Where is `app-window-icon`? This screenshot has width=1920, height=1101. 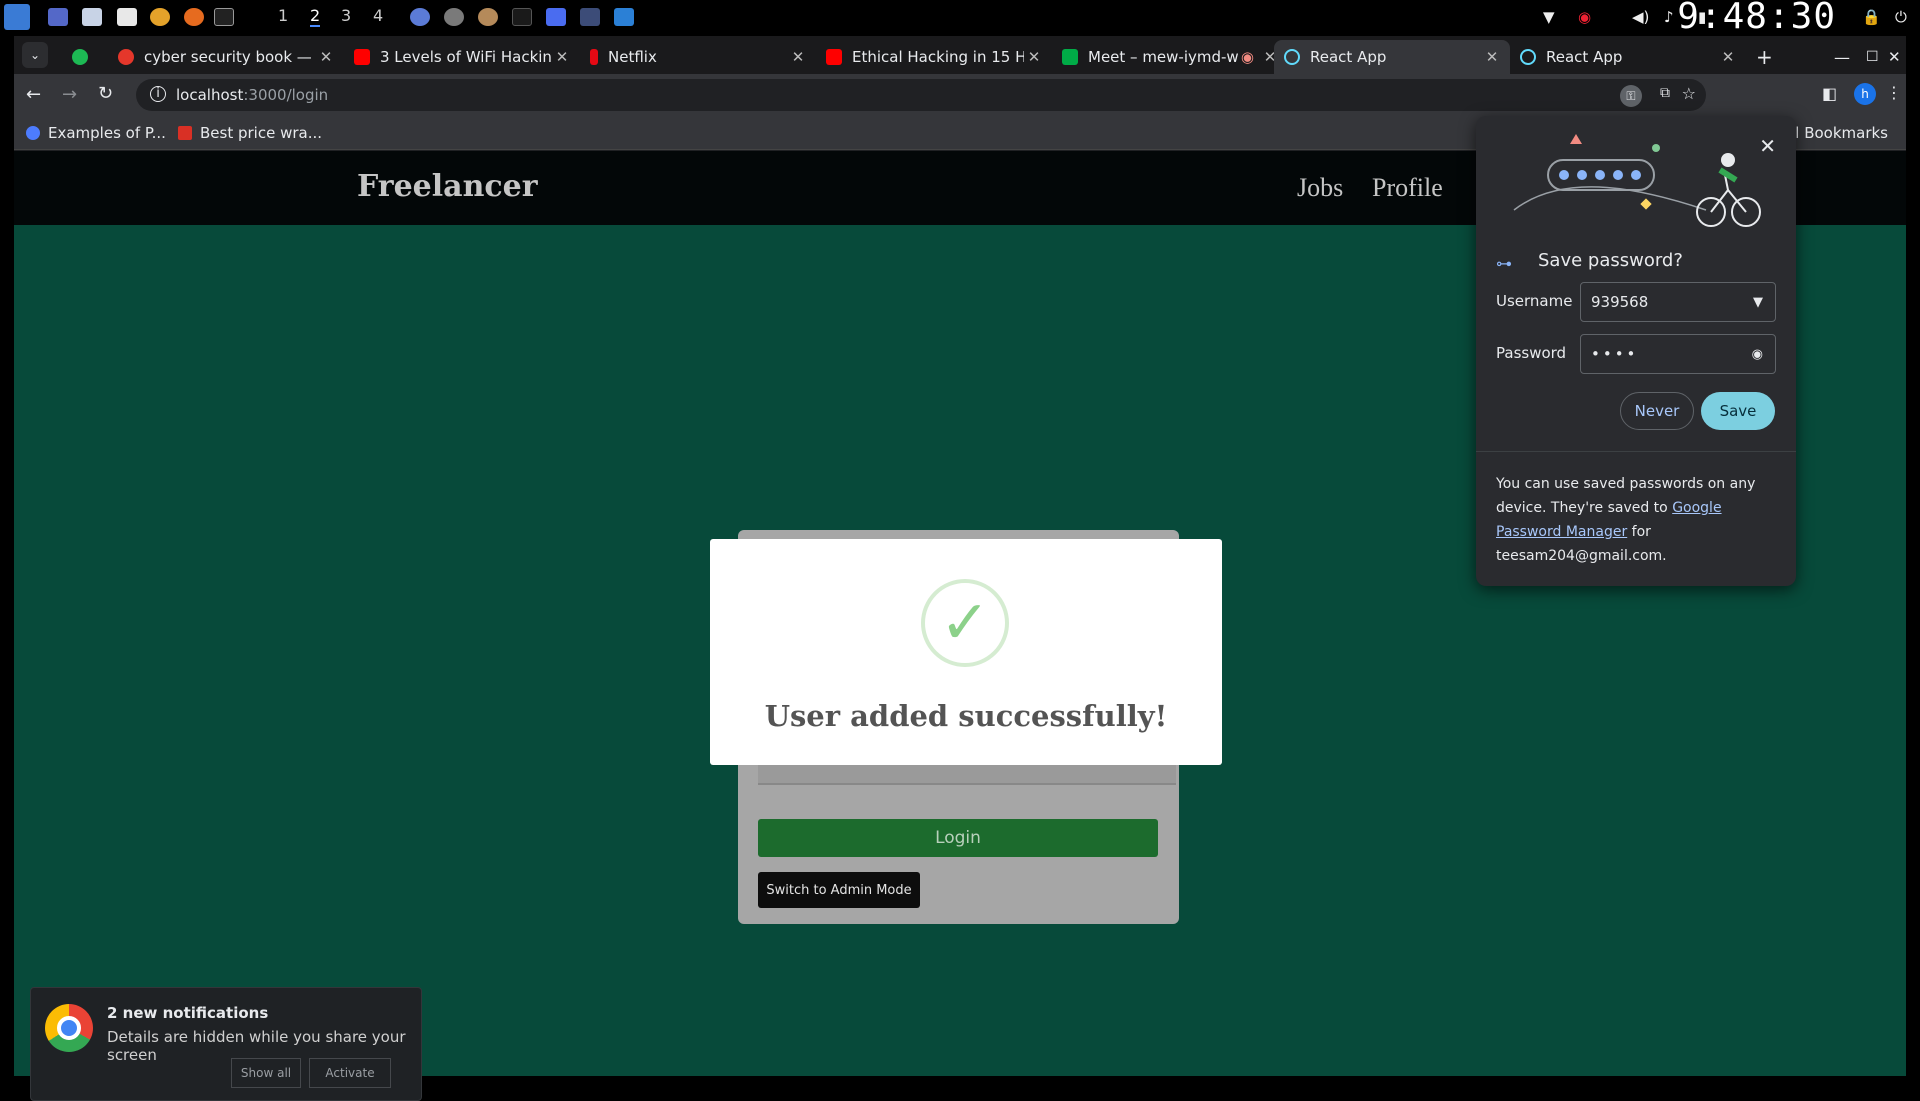 app-window-icon is located at coordinates (590, 17).